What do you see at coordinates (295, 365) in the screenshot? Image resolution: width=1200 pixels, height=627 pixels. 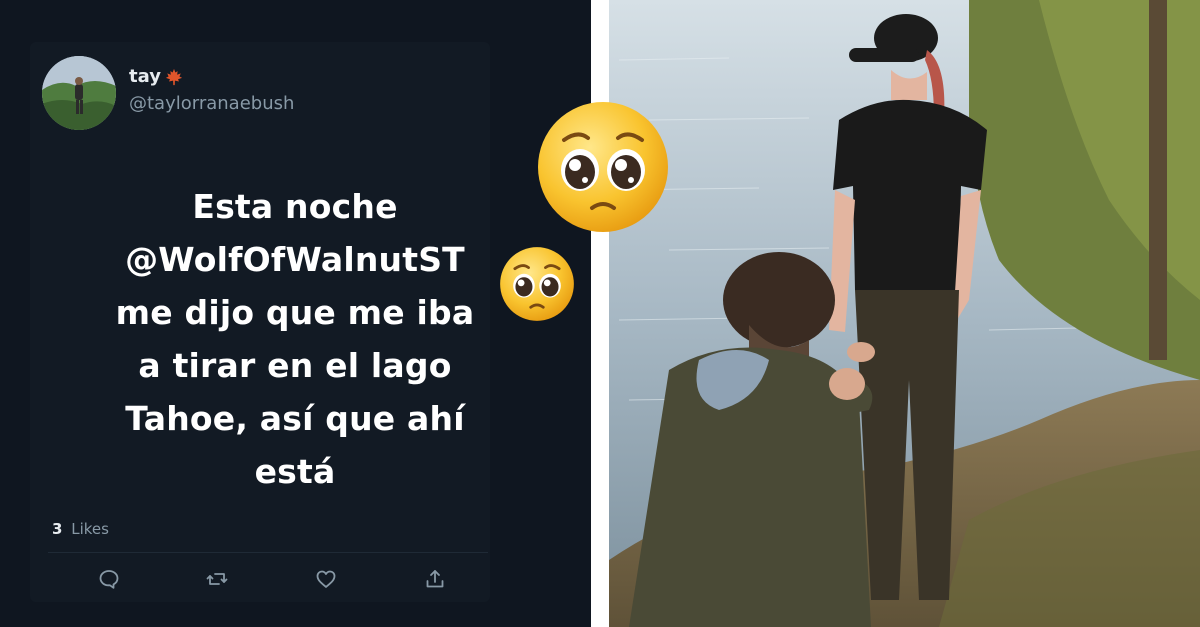 I see `tweet-text-line: a tirar en el lago` at bounding box center [295, 365].